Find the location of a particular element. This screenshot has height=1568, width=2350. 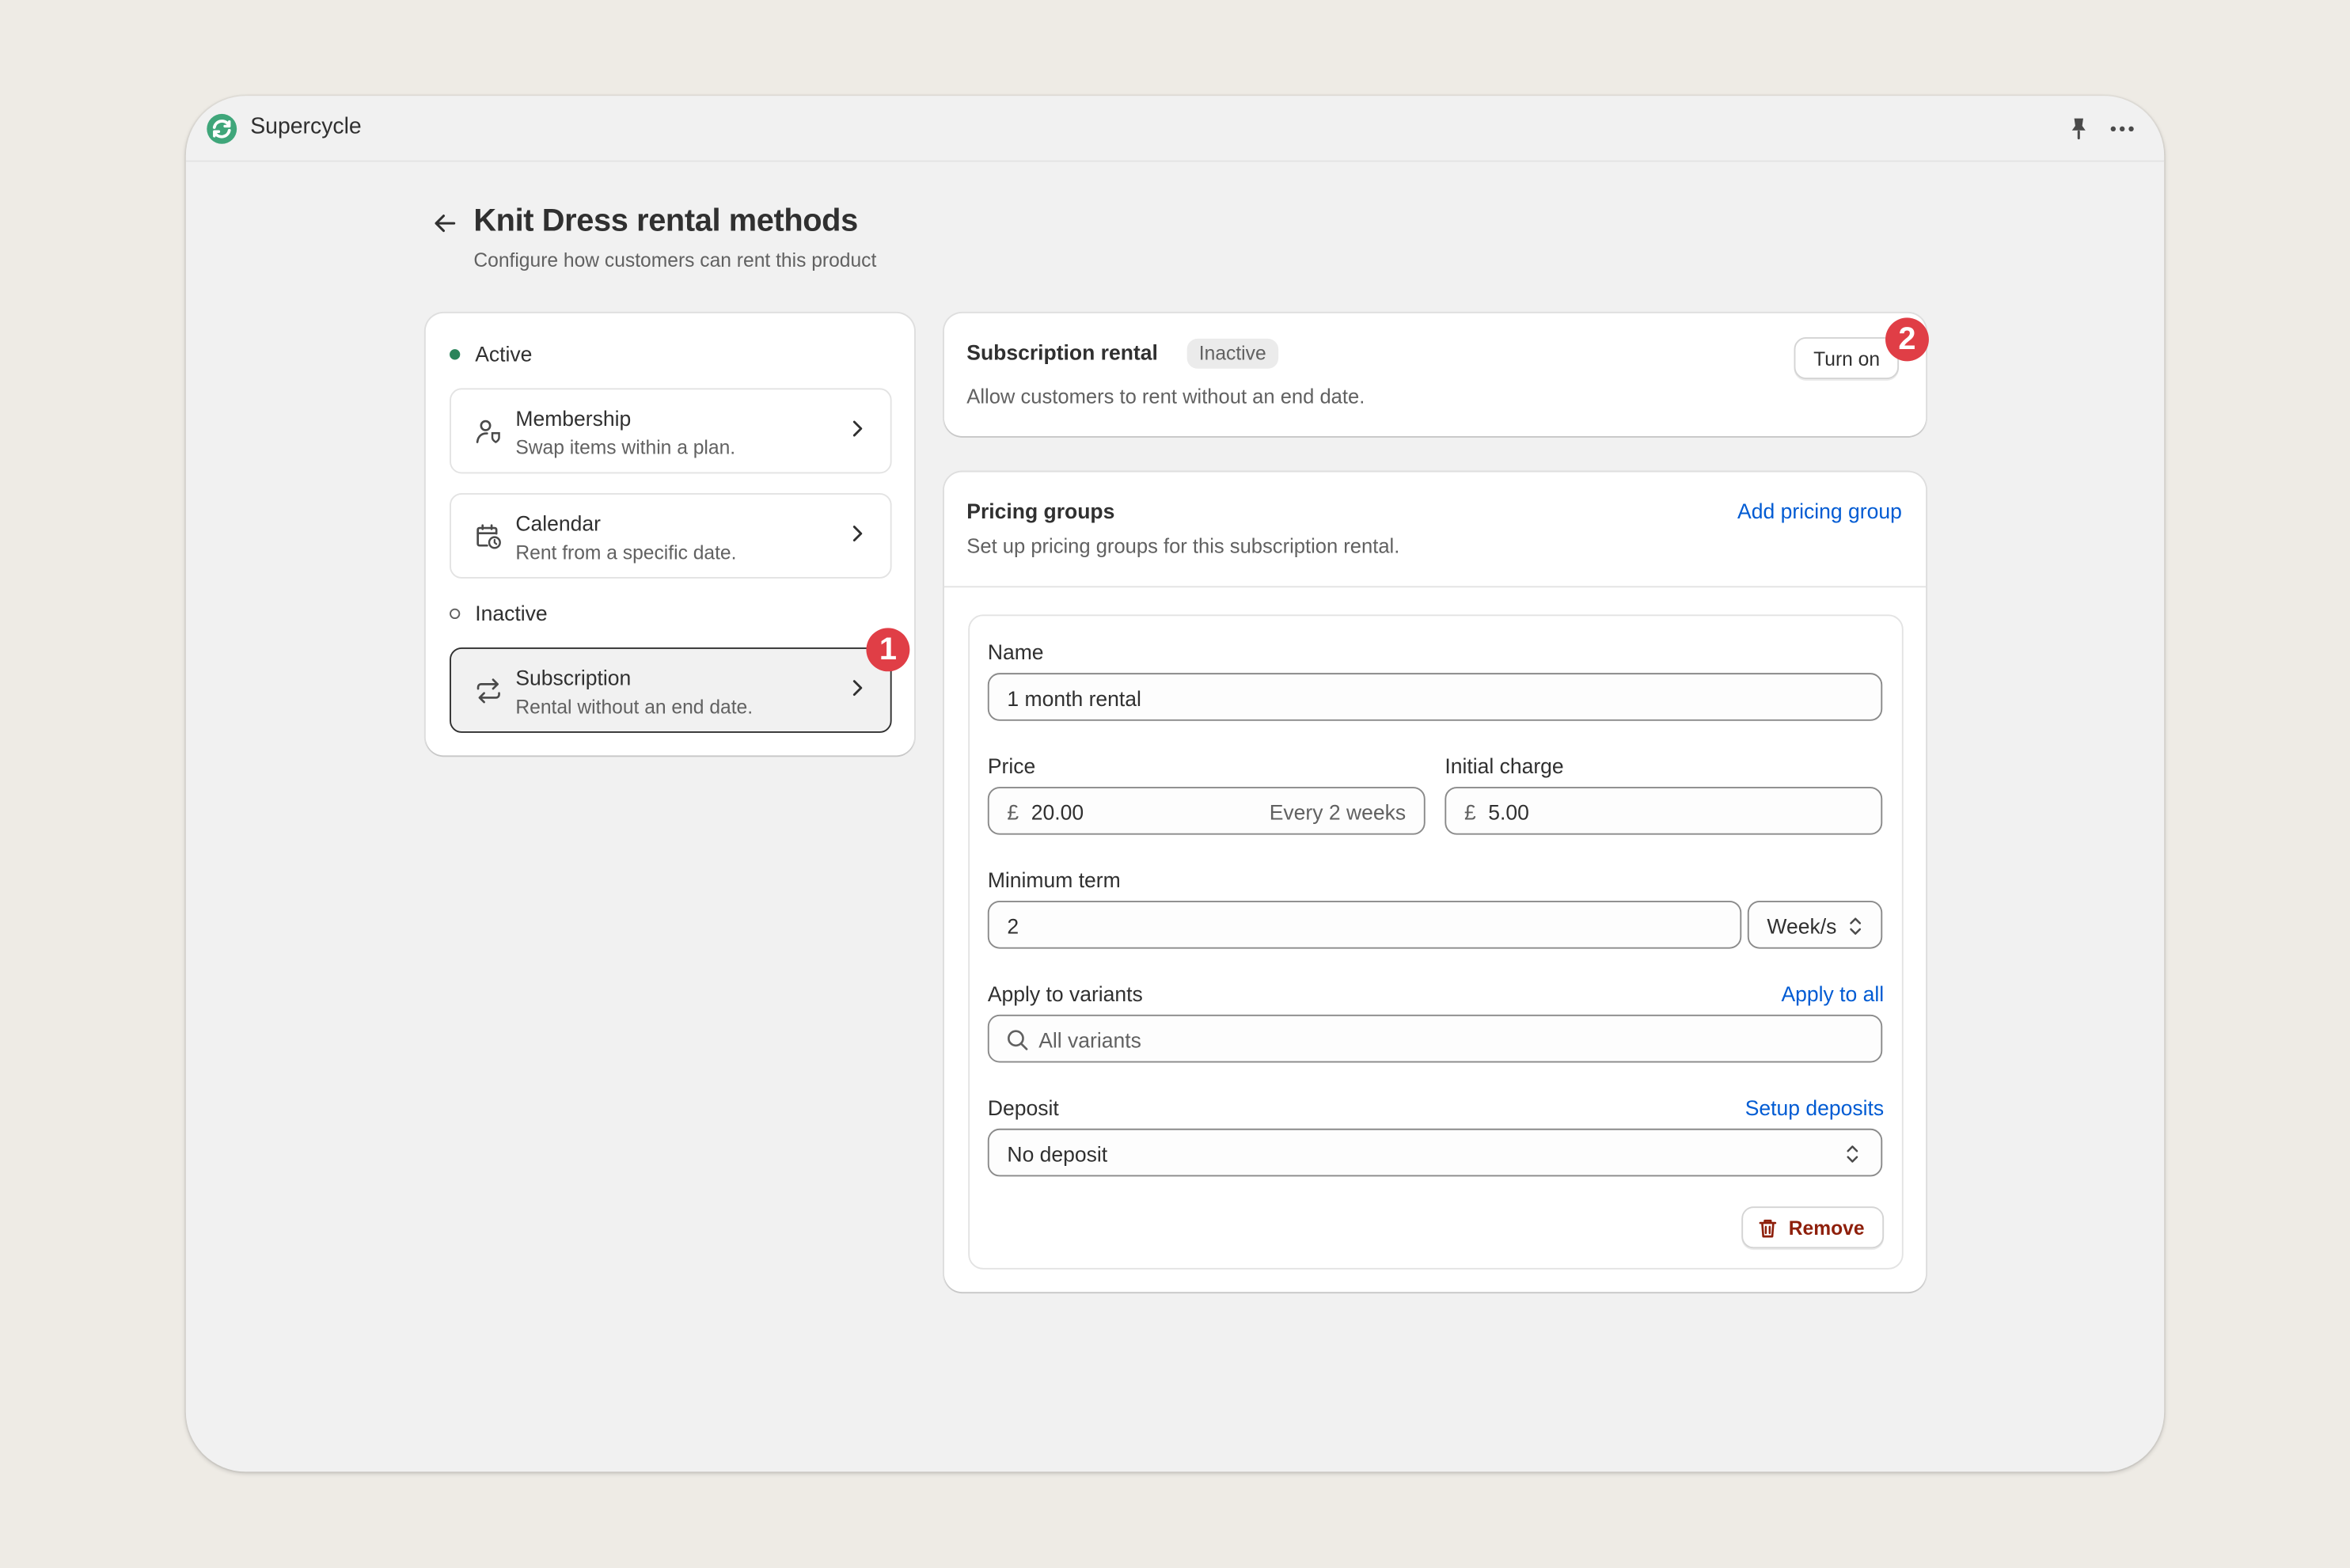

term-unit-select: Week/s is located at coordinates (1815, 925).